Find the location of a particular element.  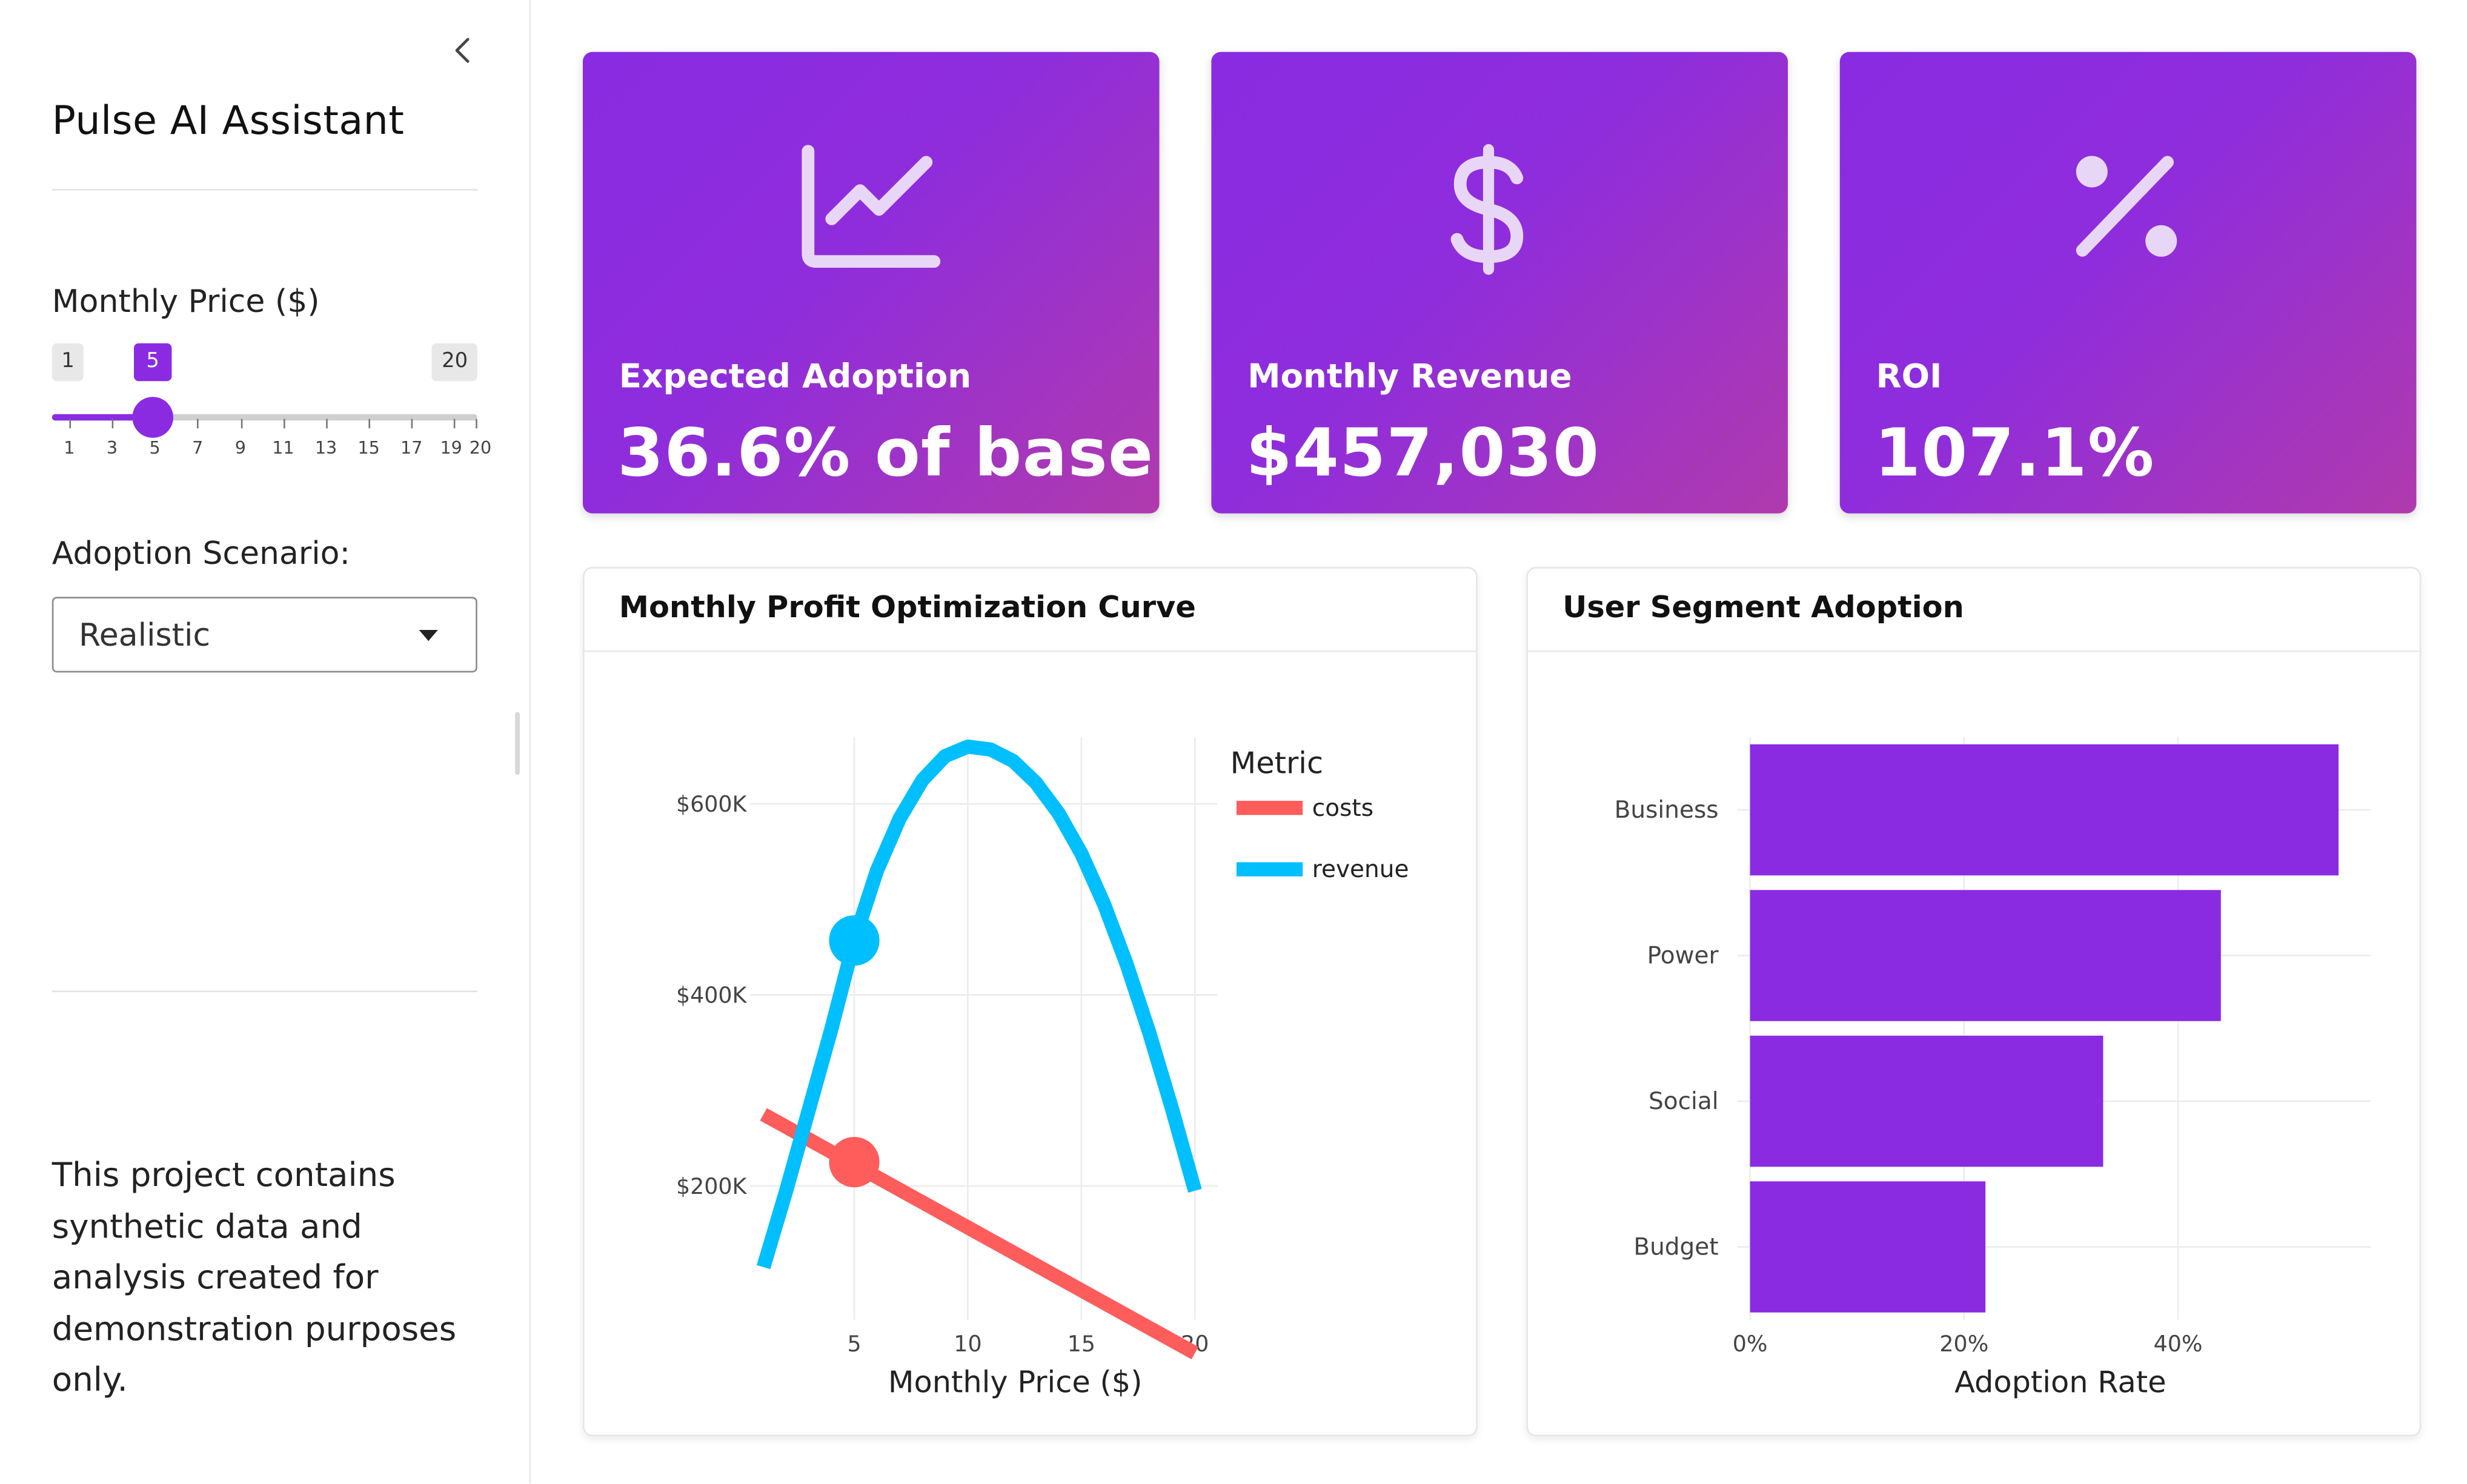

slider-thumb is located at coordinates (152, 418).